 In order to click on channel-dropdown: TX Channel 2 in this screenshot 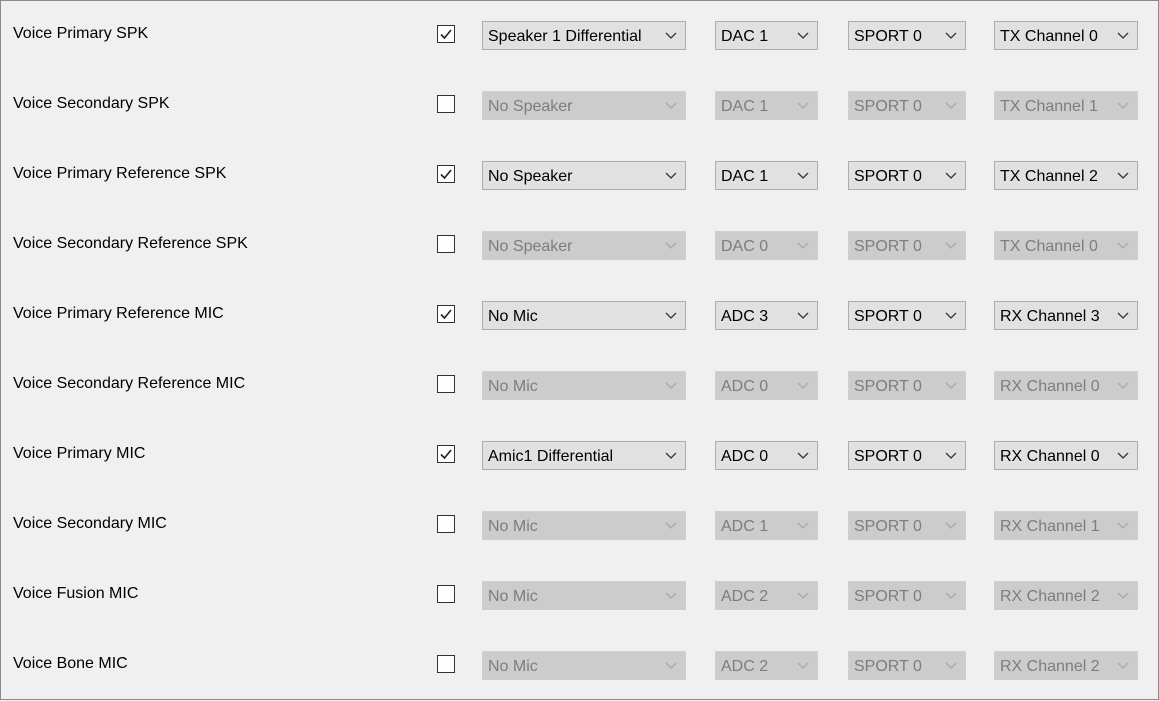, I will do `click(1066, 175)`.